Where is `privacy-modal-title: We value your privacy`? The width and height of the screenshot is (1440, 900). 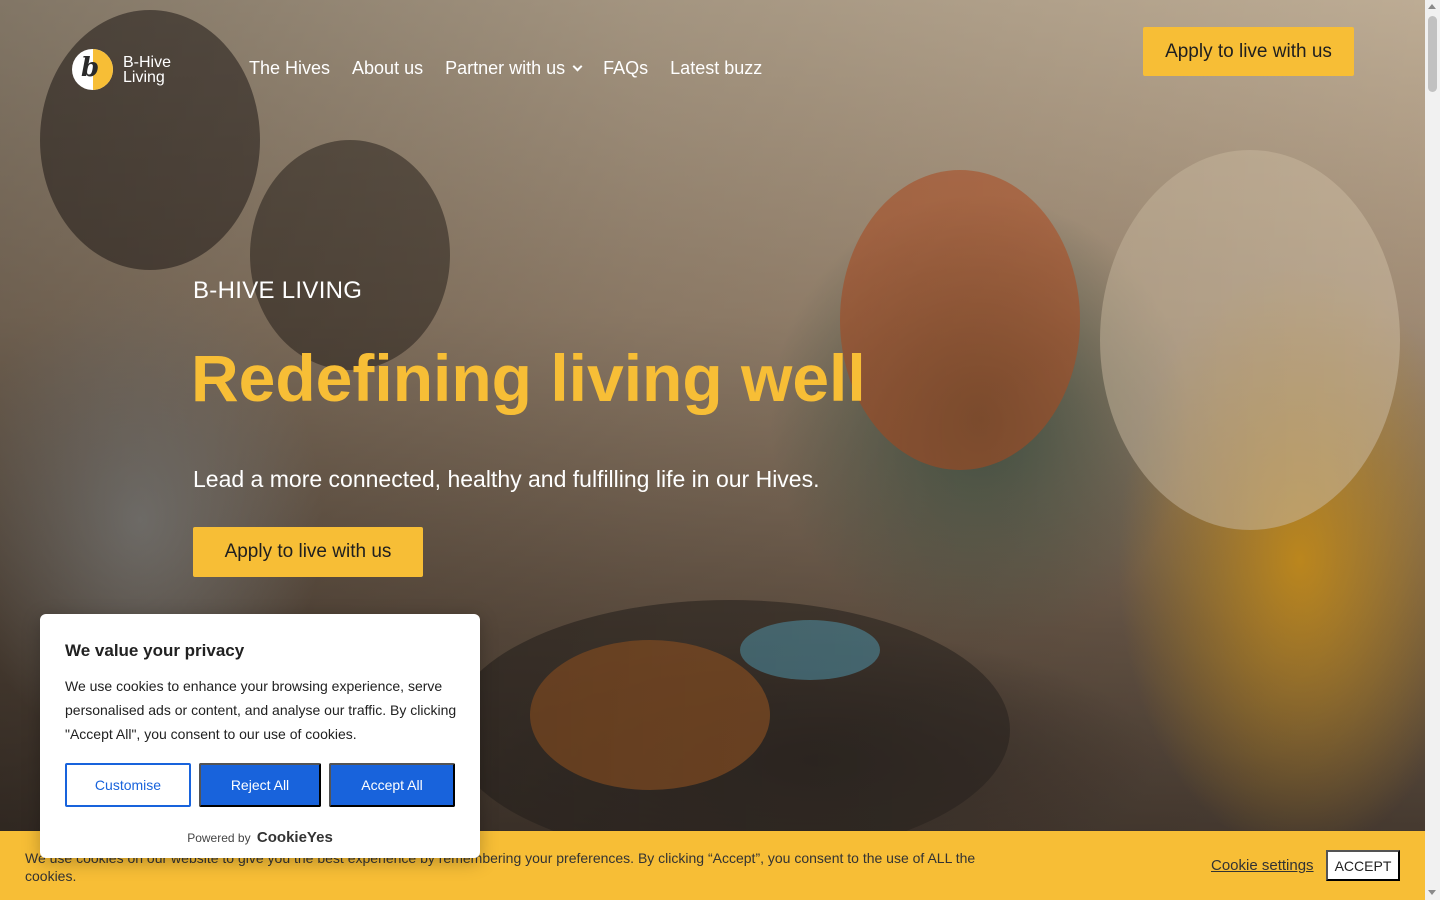 privacy-modal-title: We value your privacy is located at coordinates (155, 650).